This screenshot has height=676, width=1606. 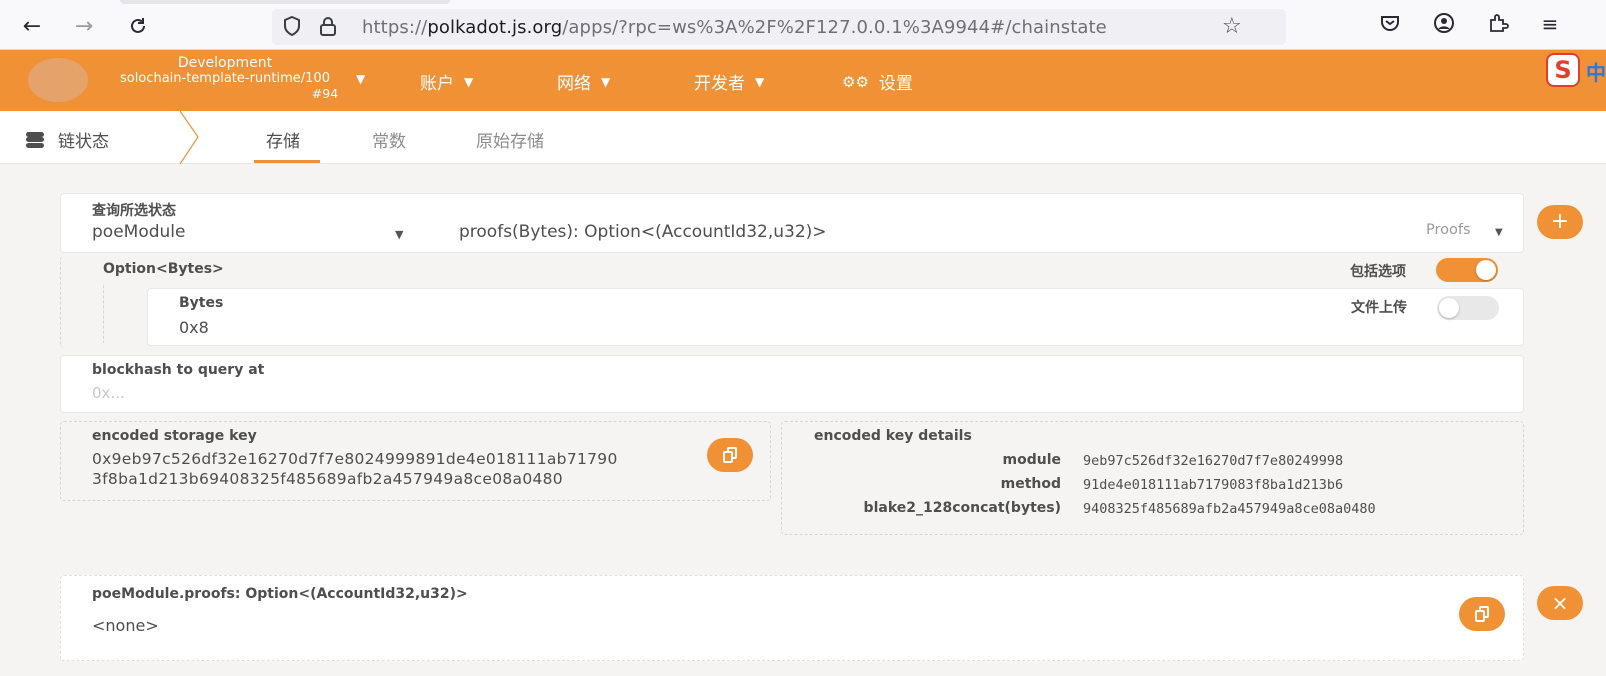 What do you see at coordinates (1213, 461) in the screenshot?
I see `detail-module-value: 9eb97c526df32e16270d7f7e80249998` at bounding box center [1213, 461].